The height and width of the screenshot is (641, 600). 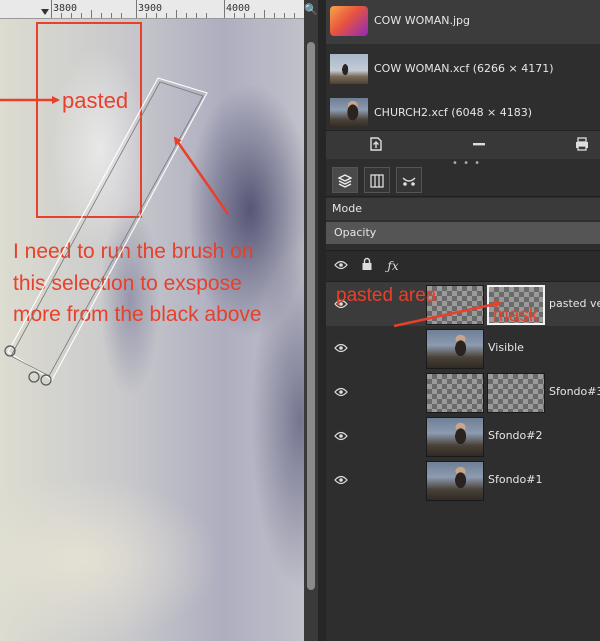 I want to click on layer-row: Sfondo#1, so click(x=463, y=480).